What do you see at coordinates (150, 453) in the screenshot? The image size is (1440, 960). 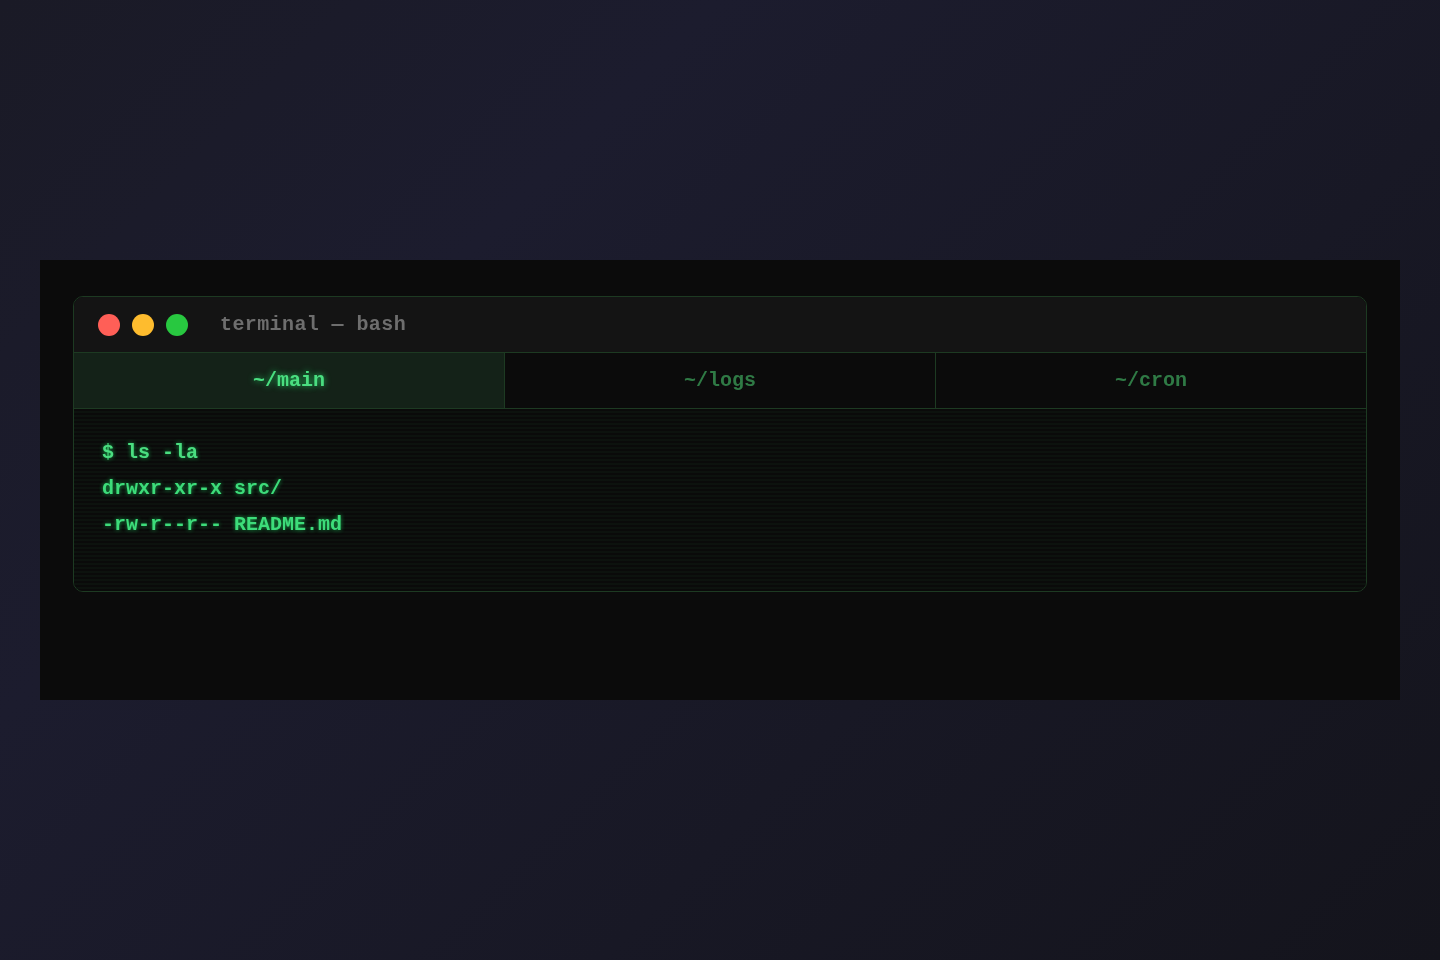 I see `command-line: $ ls -la` at bounding box center [150, 453].